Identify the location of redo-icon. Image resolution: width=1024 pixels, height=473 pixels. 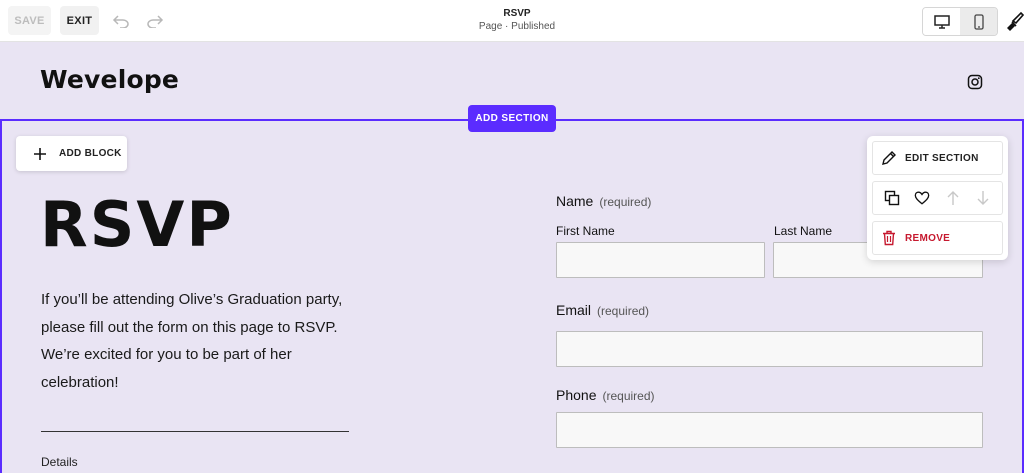
(155, 21).